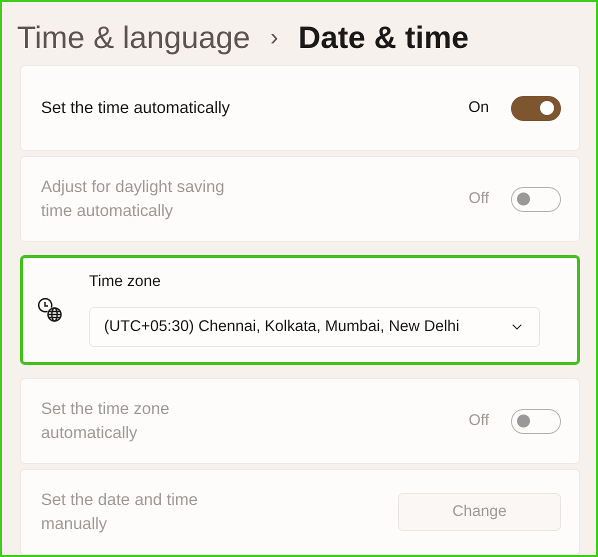 The width and height of the screenshot is (598, 557). What do you see at coordinates (314, 327) in the screenshot?
I see `time-zone-dropdown: (UTC+05:30) Chennai, Kolkata, Mumbai, New Delhi` at bounding box center [314, 327].